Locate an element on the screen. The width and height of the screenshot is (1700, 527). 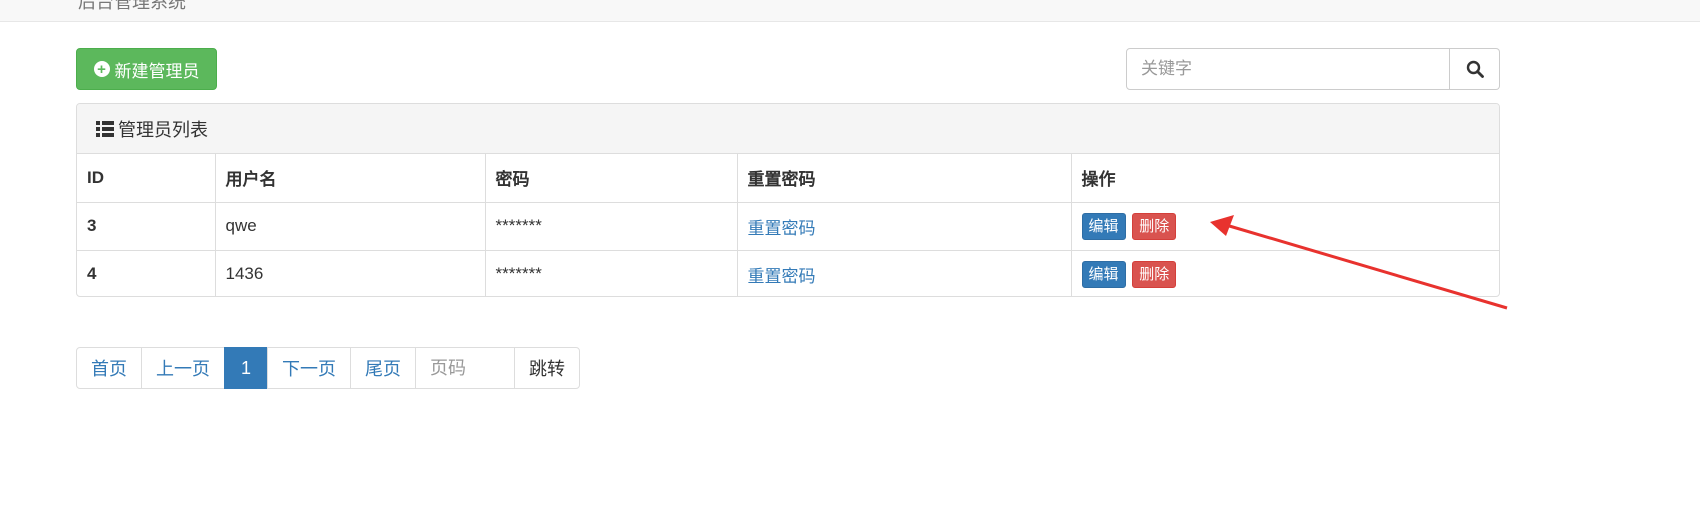
top-navbar: 后台管理系统 is located at coordinates (850, 11).